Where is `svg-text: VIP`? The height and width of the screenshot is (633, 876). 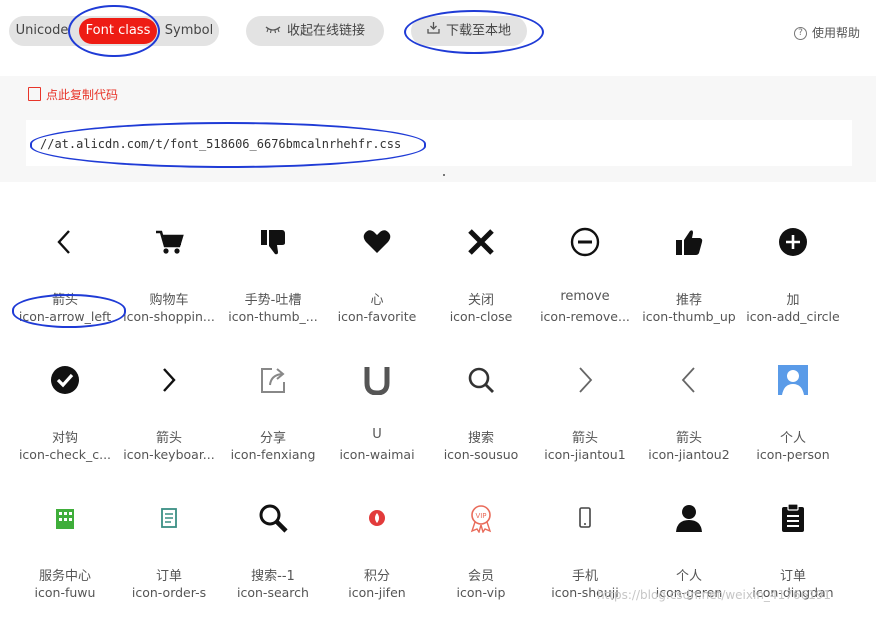 svg-text: VIP is located at coordinates (480, 516).